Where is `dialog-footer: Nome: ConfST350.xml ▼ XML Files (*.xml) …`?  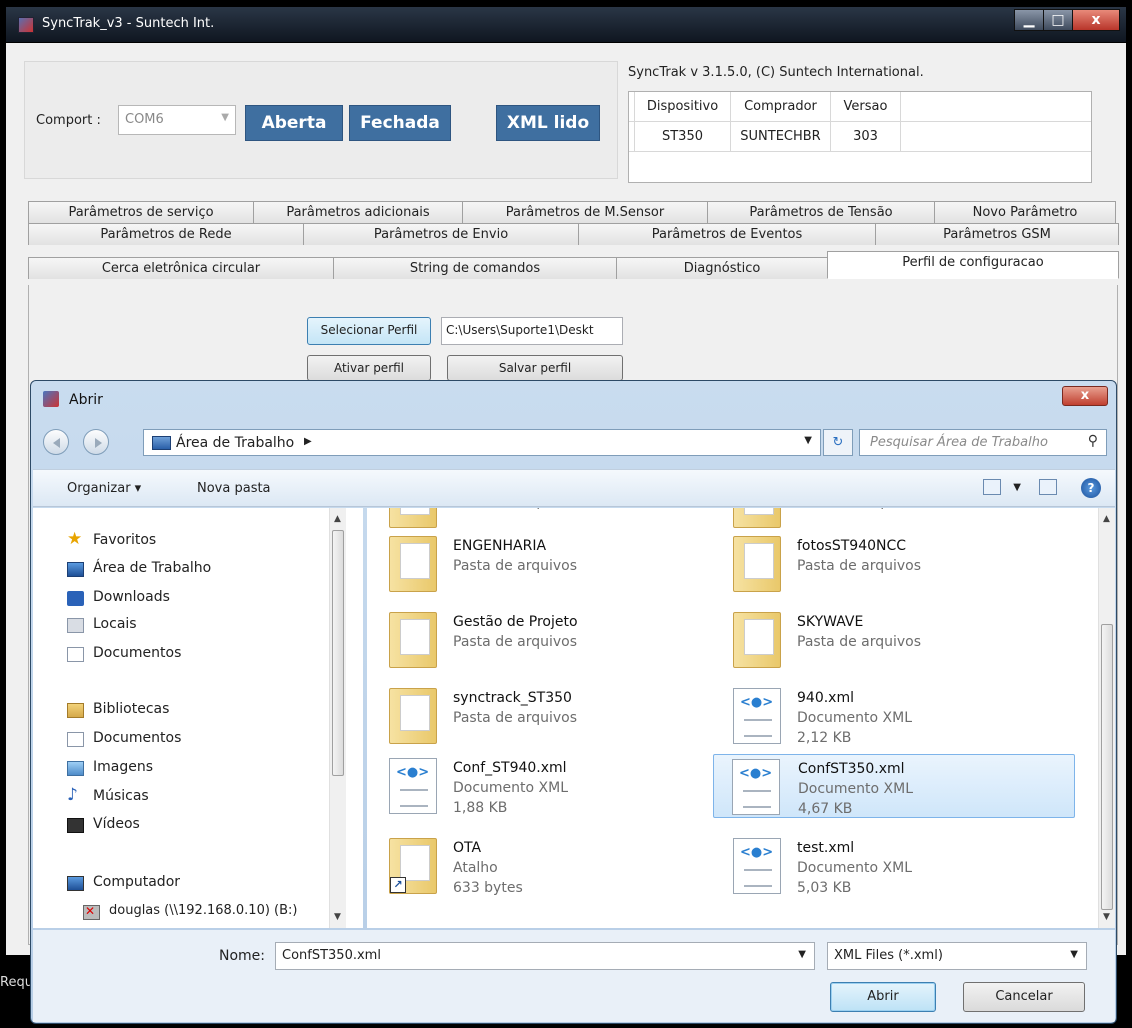
dialog-footer: Nome: ConfST350.xml ▼ XML Files (*.xml) … is located at coordinates (574, 976).